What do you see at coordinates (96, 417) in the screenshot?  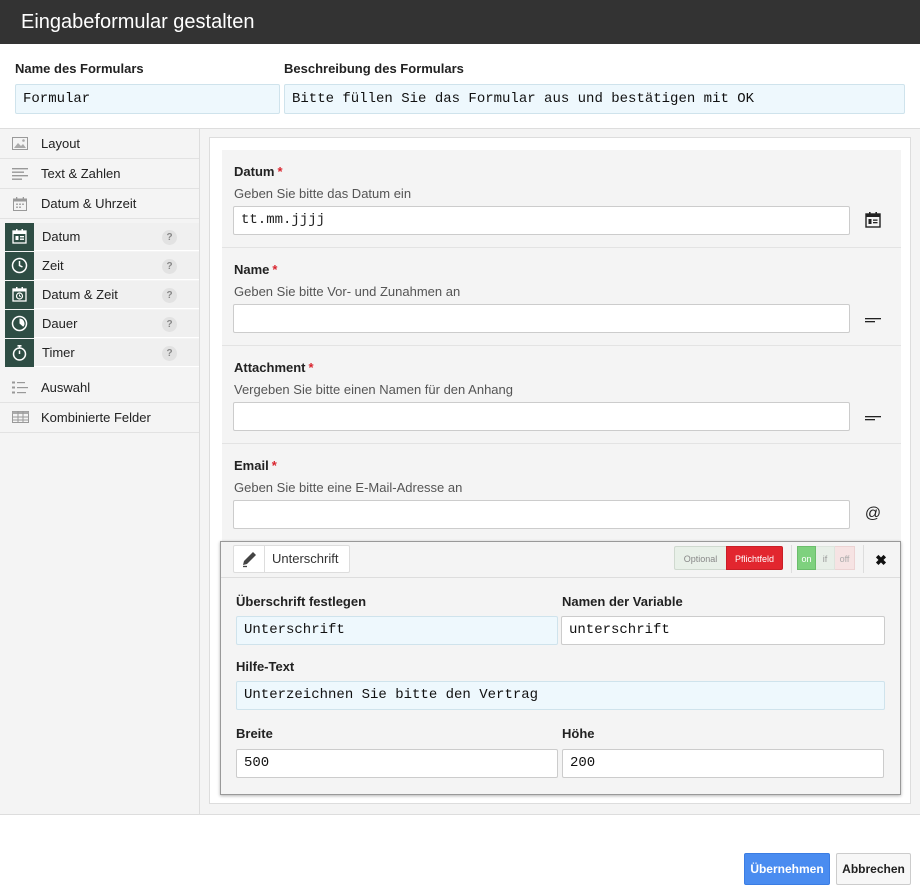 I see `sidebar-item-label: Kombinierte Felder` at bounding box center [96, 417].